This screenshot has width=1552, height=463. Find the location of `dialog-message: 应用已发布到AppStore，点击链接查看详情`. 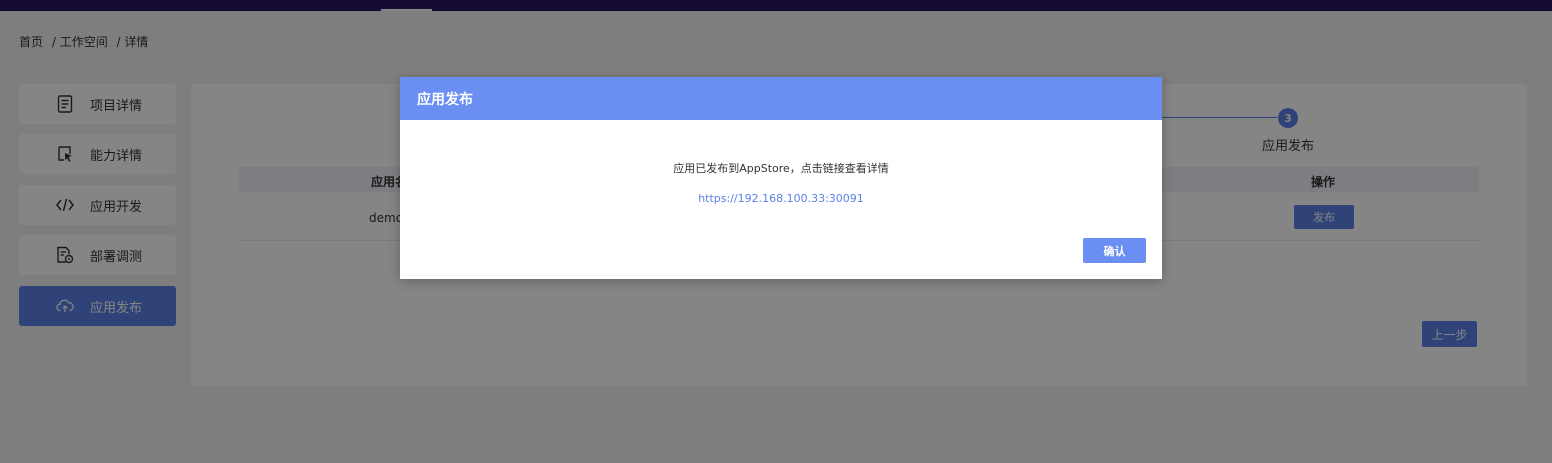

dialog-message: 应用已发布到AppStore，点击链接查看详情 is located at coordinates (781, 168).